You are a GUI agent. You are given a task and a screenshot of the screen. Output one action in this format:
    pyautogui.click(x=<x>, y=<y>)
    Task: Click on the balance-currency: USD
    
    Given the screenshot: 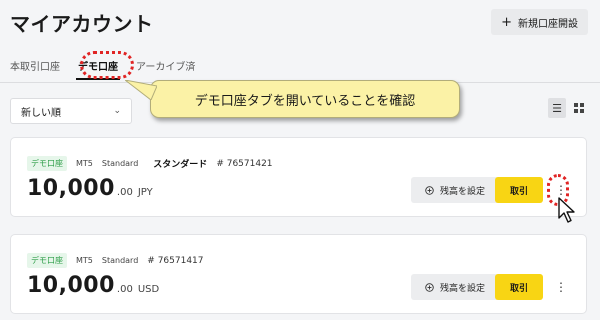 What is the action you would take?
    pyautogui.click(x=148, y=289)
    